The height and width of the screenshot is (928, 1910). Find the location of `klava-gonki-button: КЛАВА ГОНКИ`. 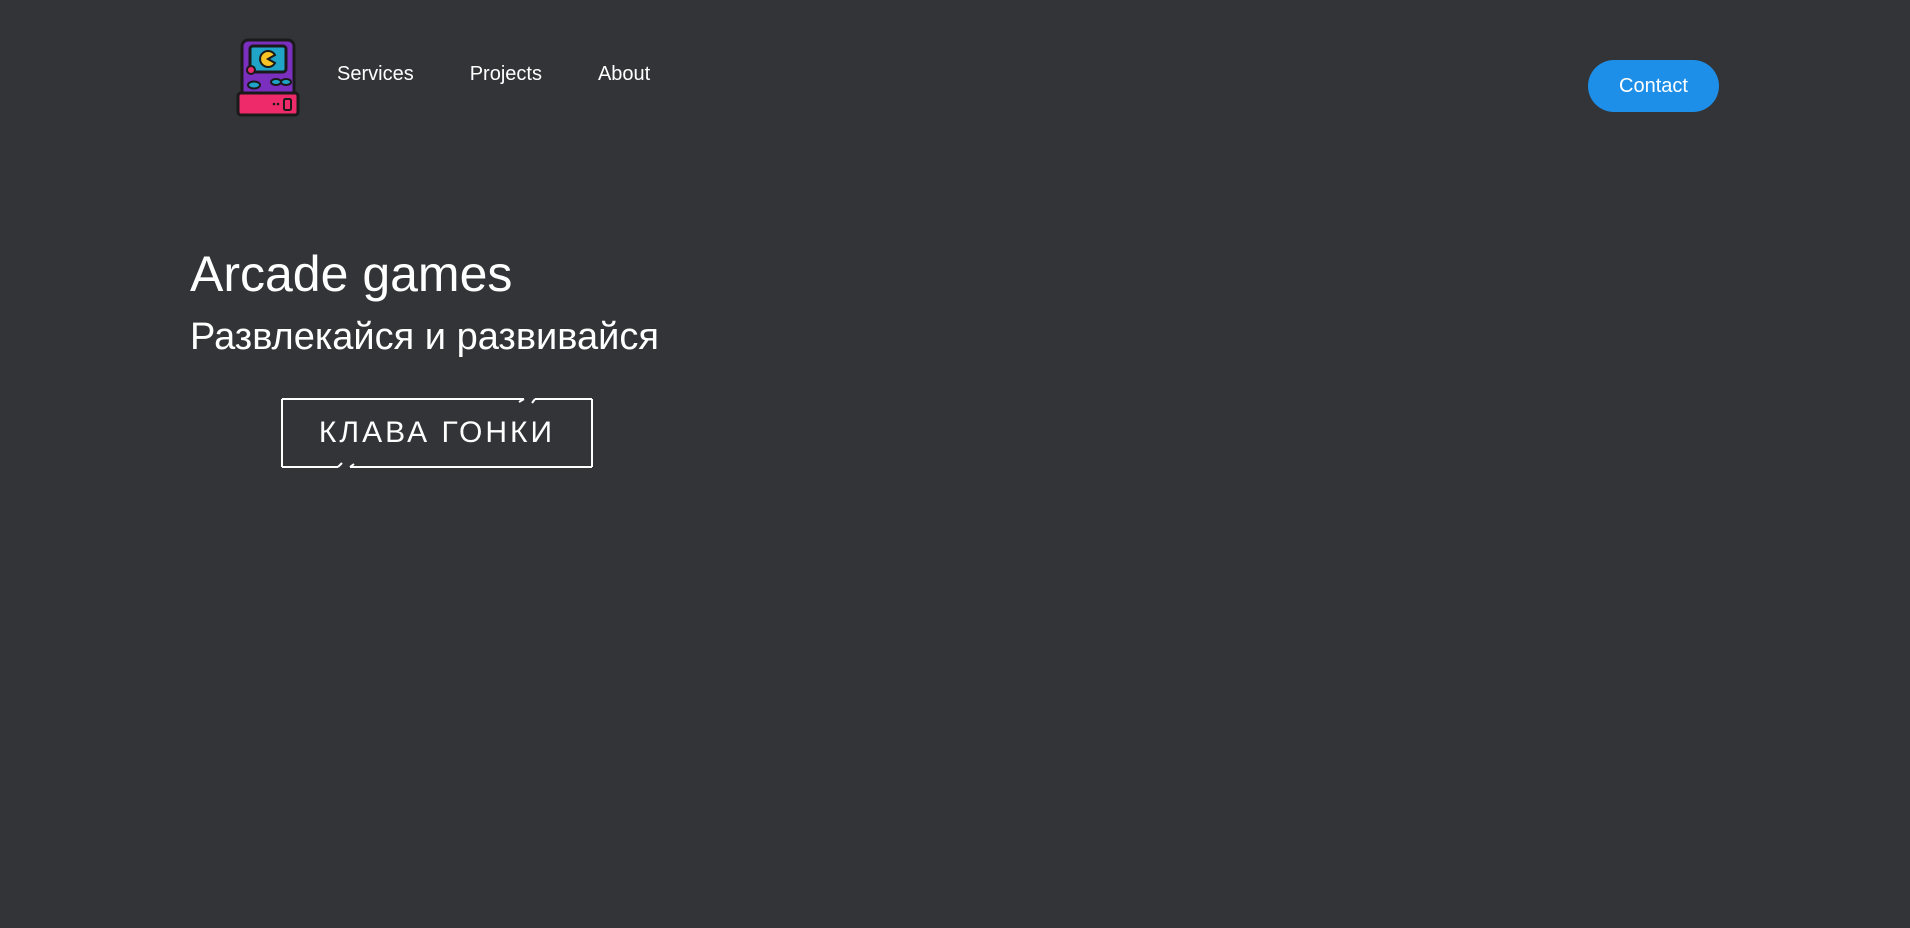

klava-gonki-button: КЛАВА ГОНКИ is located at coordinates (437, 433).